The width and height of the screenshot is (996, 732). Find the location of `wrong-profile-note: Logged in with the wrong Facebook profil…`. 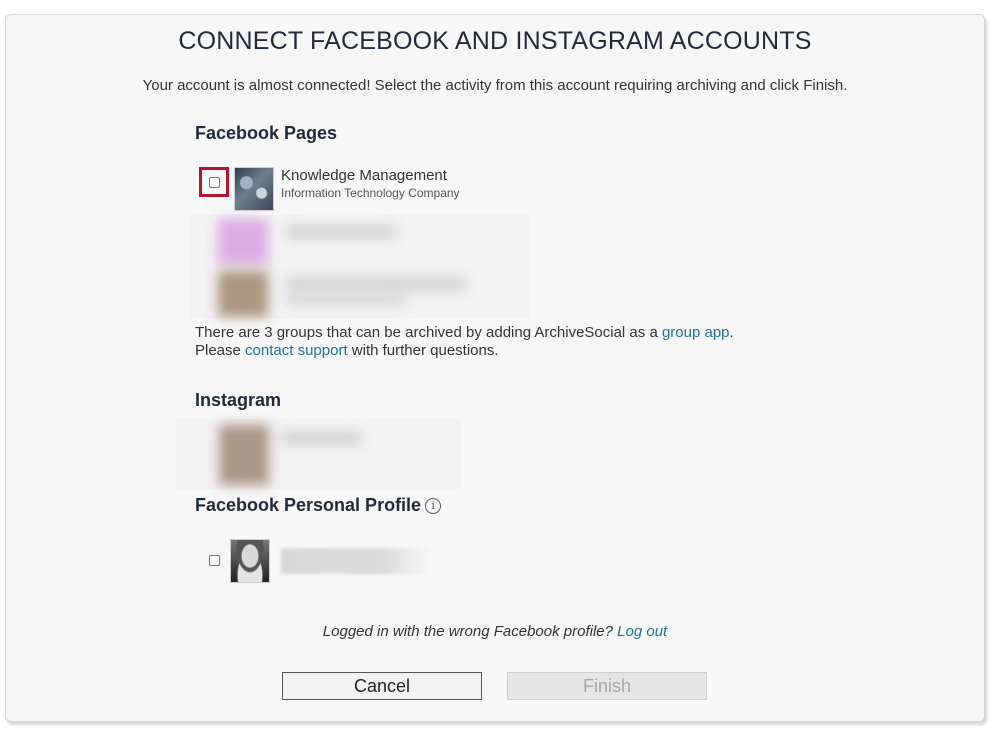

wrong-profile-note: Logged in with the wrong Facebook profil… is located at coordinates (495, 631).